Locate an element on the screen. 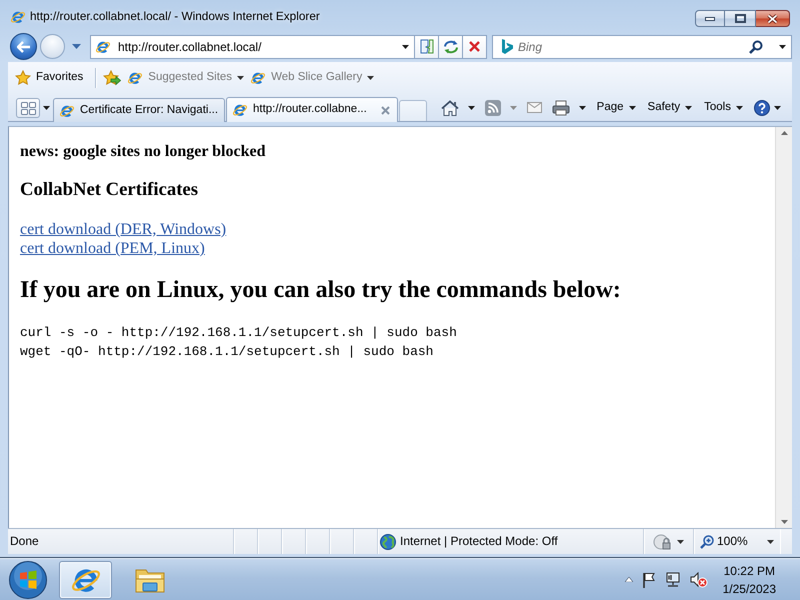 This screenshot has width=800, height=600. printer-icon is located at coordinates (561, 108).